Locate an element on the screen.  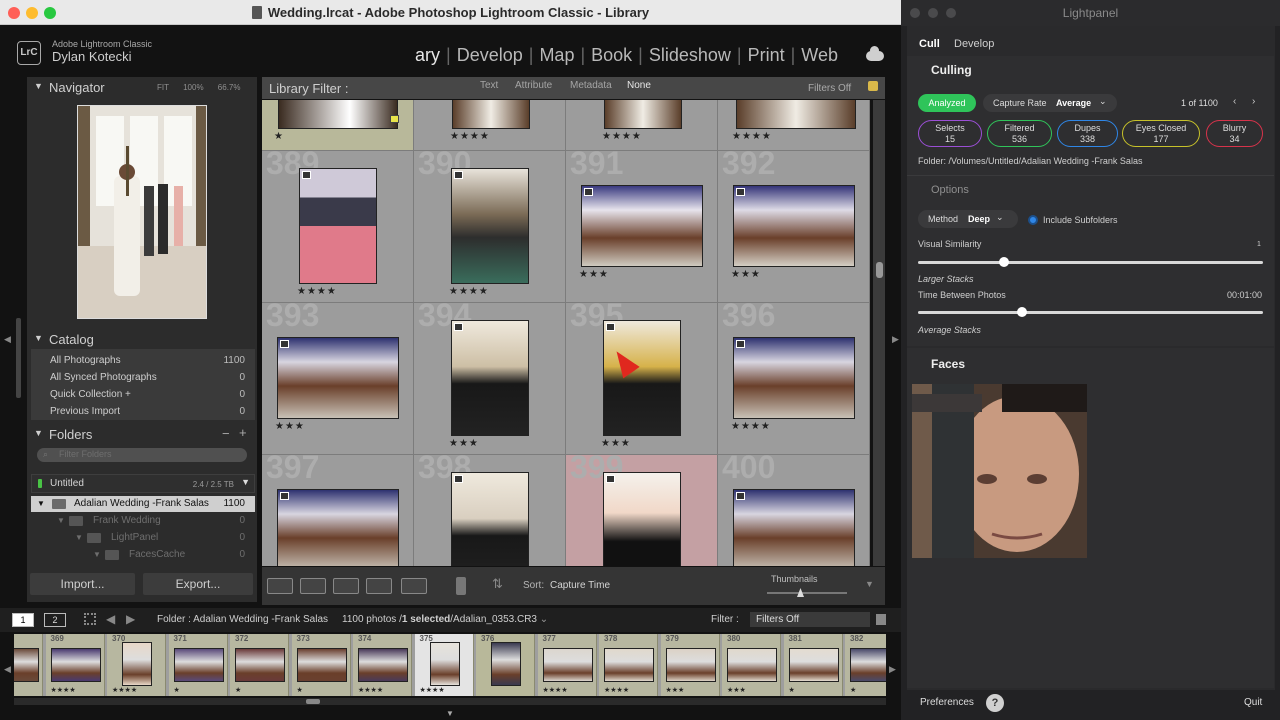
folders-header: ▼ Folders − + is located at coordinates (142, 435).